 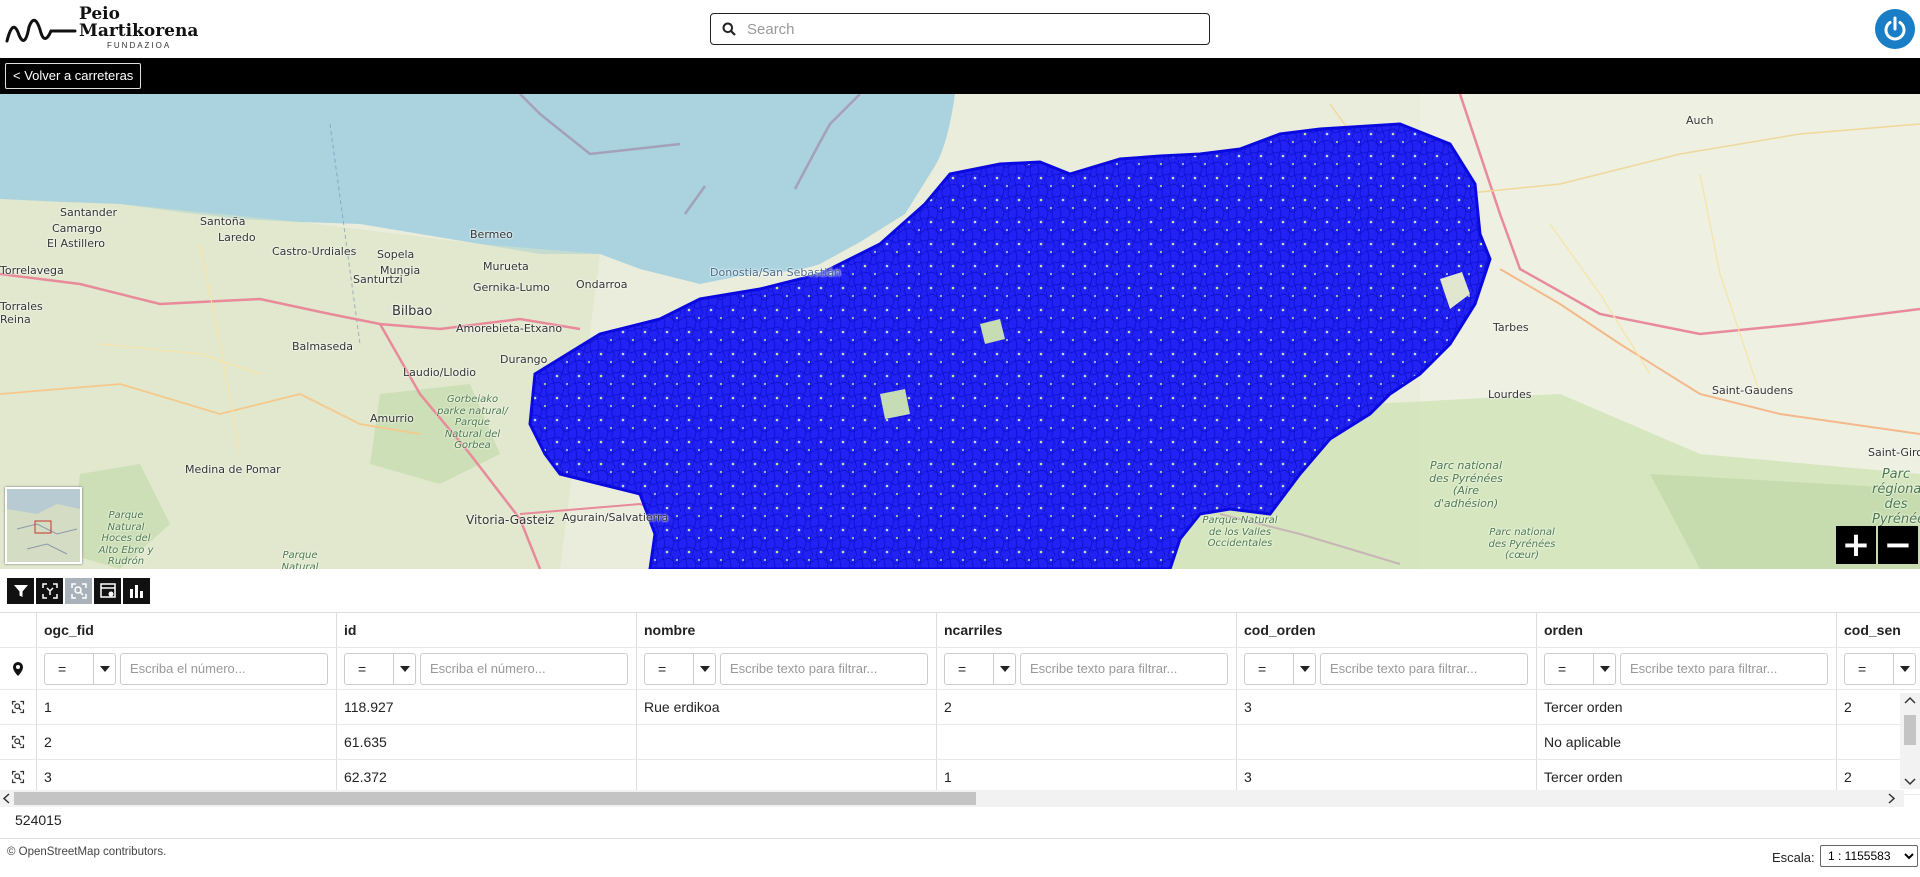 What do you see at coordinates (439, 372) in the screenshot?
I see `map-label: Laudio/Llodio` at bounding box center [439, 372].